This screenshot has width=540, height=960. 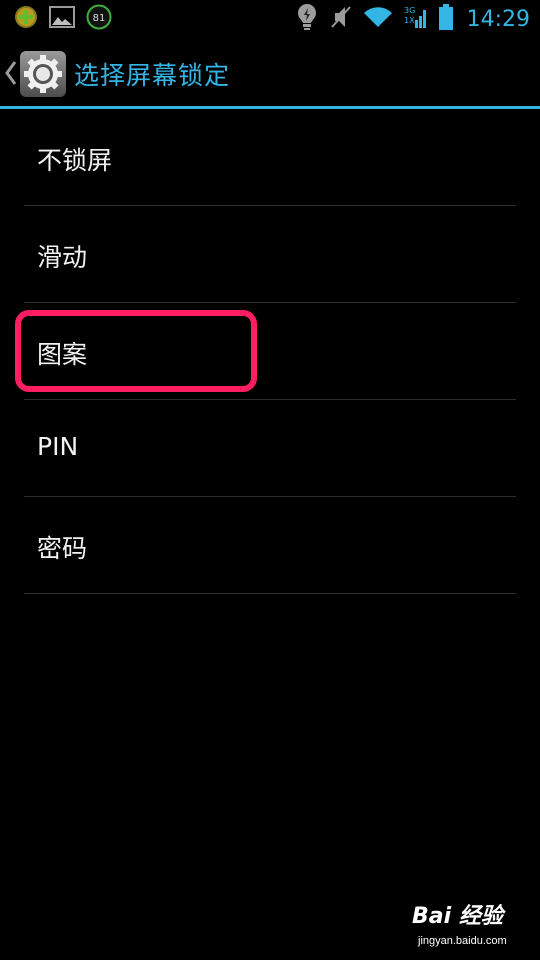 I want to click on page-title: 选择屏幕锁定, so click(x=152, y=75).